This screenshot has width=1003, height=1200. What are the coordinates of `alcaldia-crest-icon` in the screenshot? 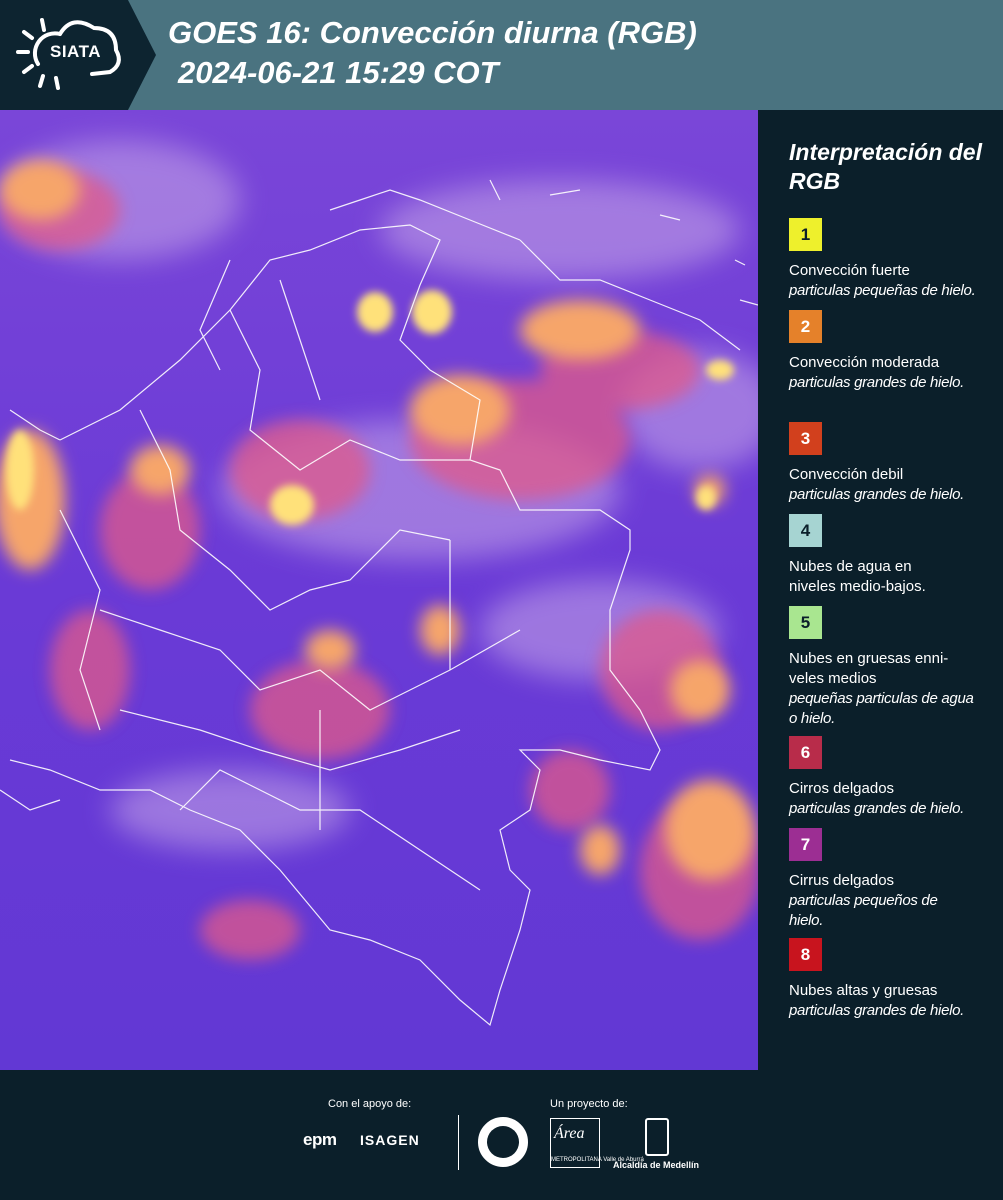 It's located at (657, 1137).